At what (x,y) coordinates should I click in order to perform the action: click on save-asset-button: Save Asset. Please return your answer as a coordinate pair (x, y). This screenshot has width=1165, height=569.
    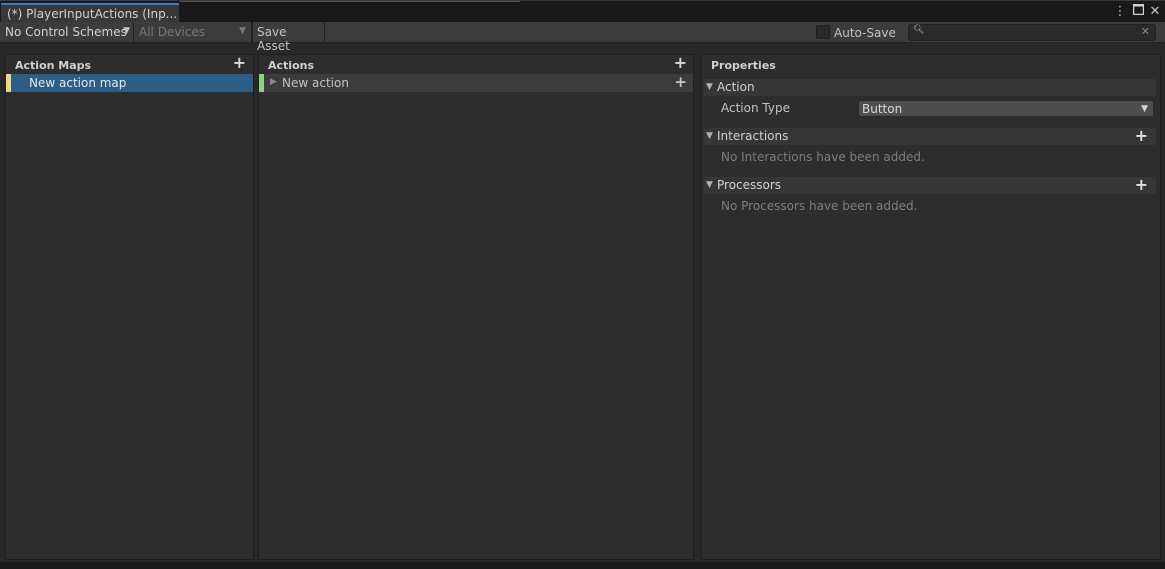
    Looking at the image, I should click on (288, 37).